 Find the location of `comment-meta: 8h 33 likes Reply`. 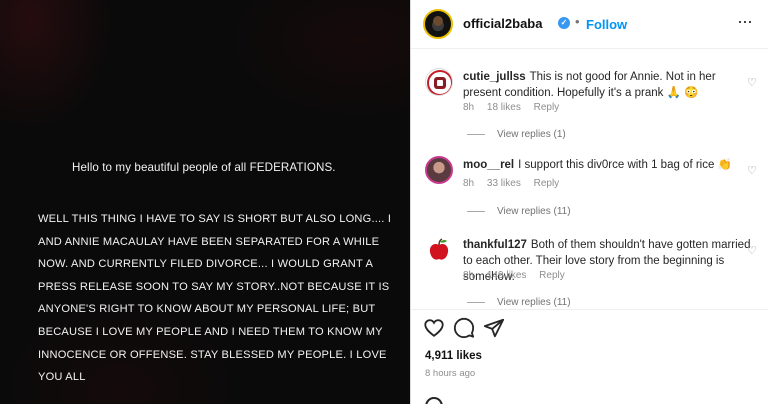

comment-meta: 8h 33 likes Reply is located at coordinates (516, 183).